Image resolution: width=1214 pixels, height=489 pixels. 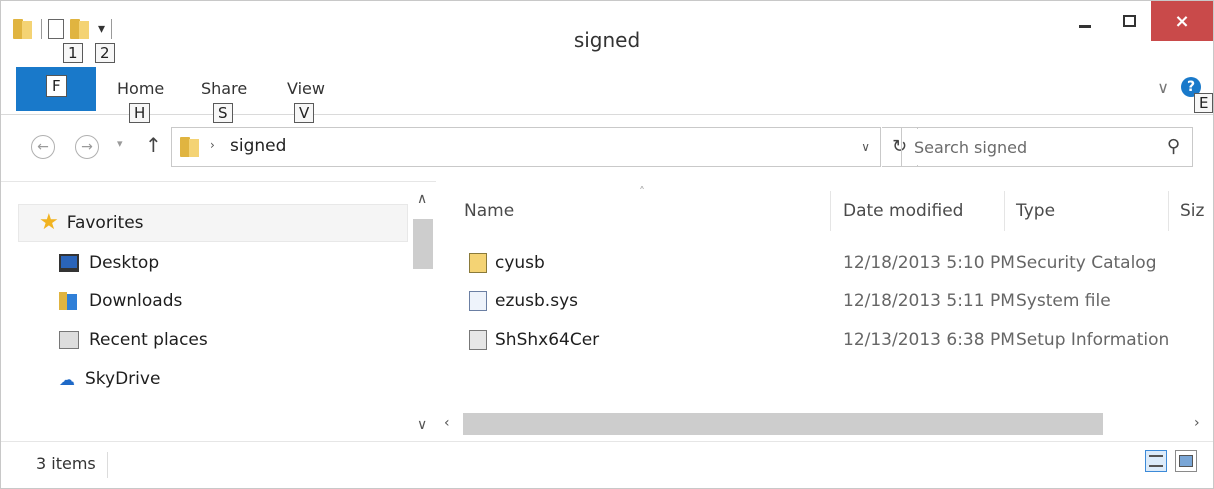 I want to click on forward-button: →, so click(x=87, y=147).